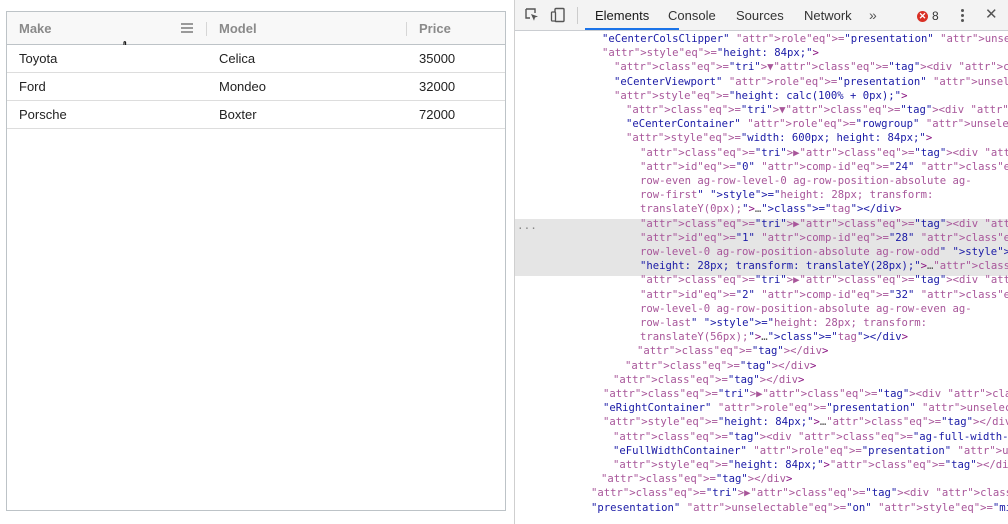 The width and height of the screenshot is (1008, 524). I want to click on dom-node-line: "attr">style"eq">="height: 84px;">, so click(710, 53).